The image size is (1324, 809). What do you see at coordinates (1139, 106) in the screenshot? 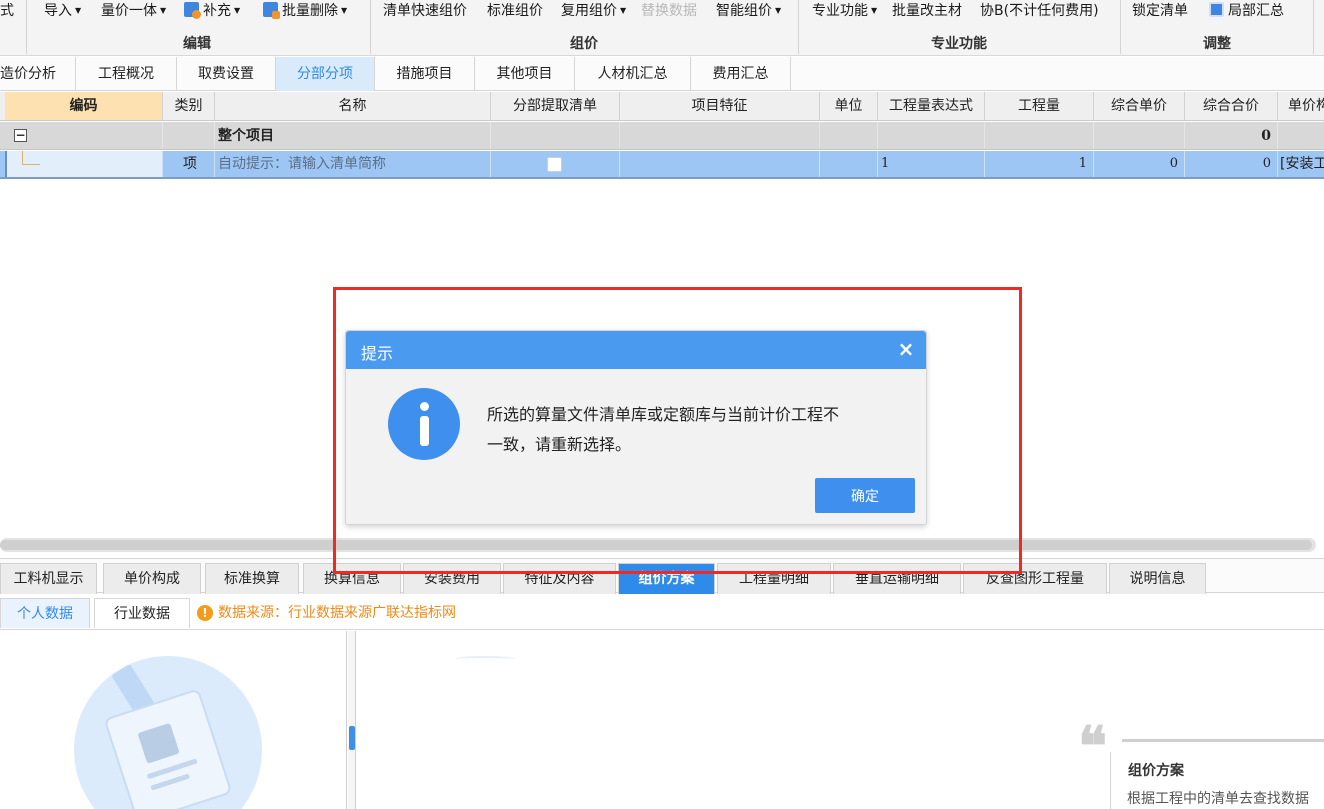
I see `col-unit-price: 综合单价` at bounding box center [1139, 106].